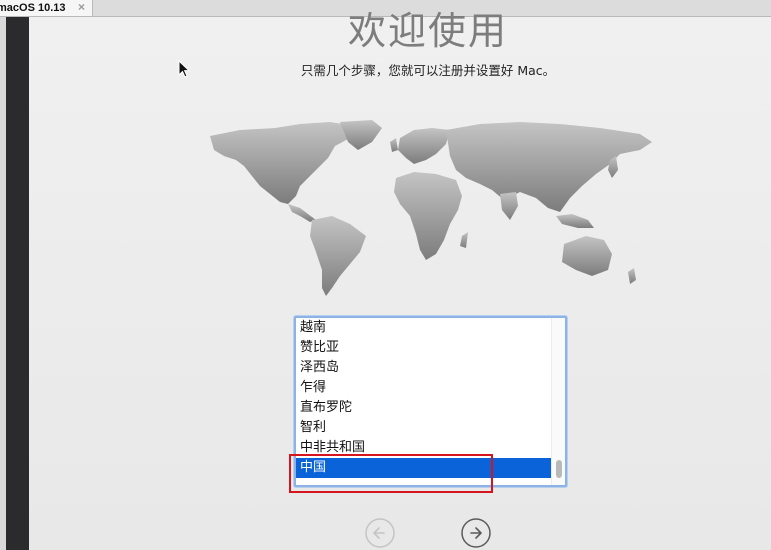 The height and width of the screenshot is (550, 771). Describe the element at coordinates (423, 388) in the screenshot. I see `list-item: 乍得` at that location.